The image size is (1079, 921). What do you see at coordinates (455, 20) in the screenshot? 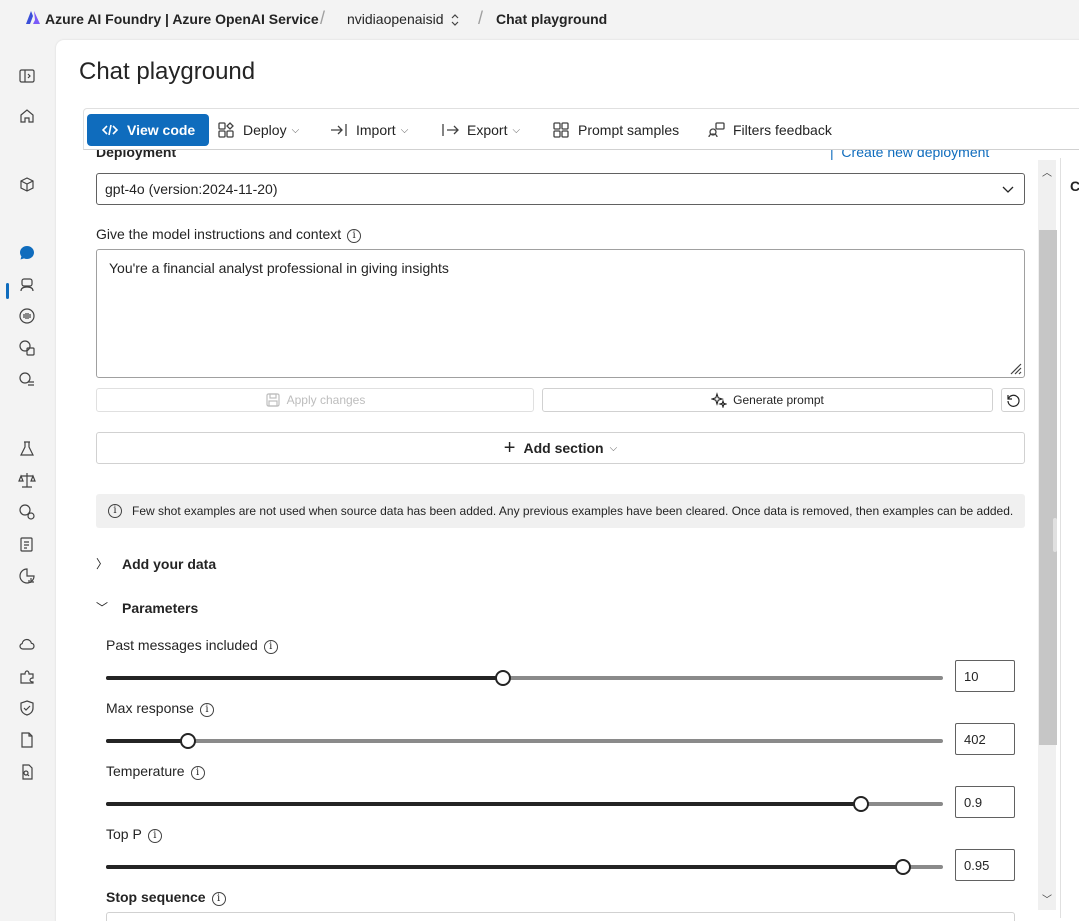
I see `chevron-up-down-icon` at bounding box center [455, 20].